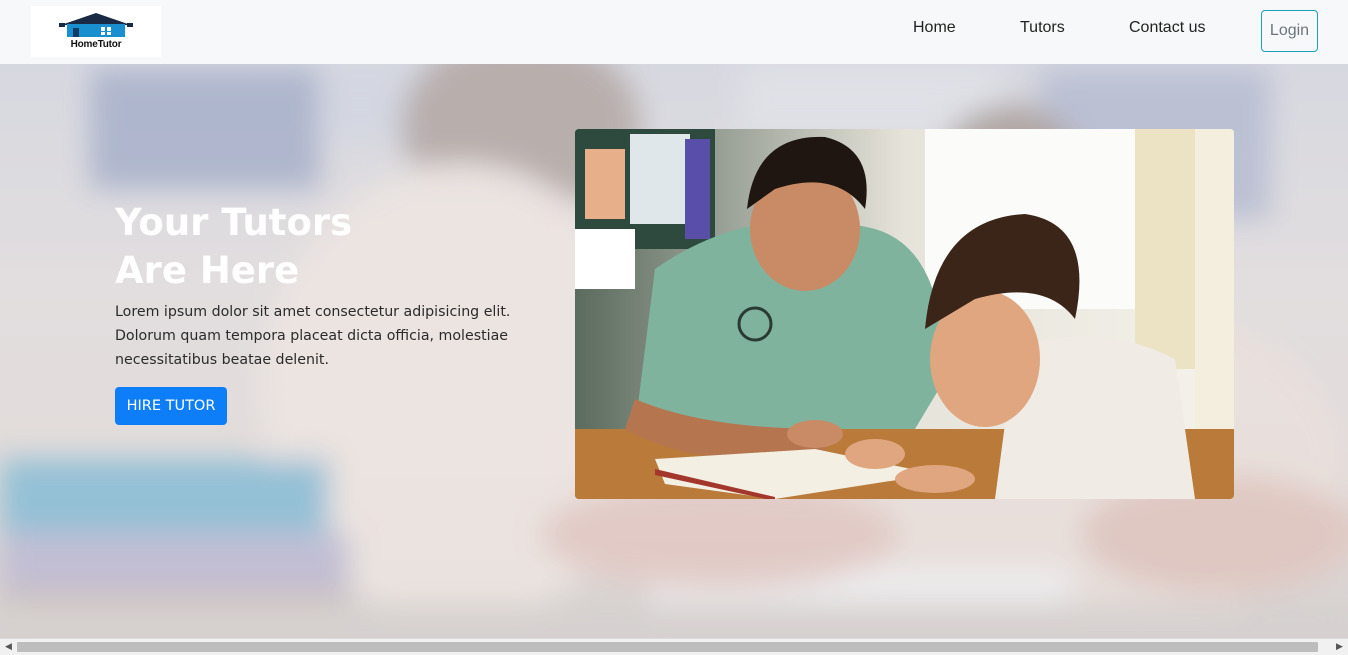 Image resolution: width=1348 pixels, height=655 pixels. I want to click on scroll-right-arrow-icon: ▶, so click(1339, 647).